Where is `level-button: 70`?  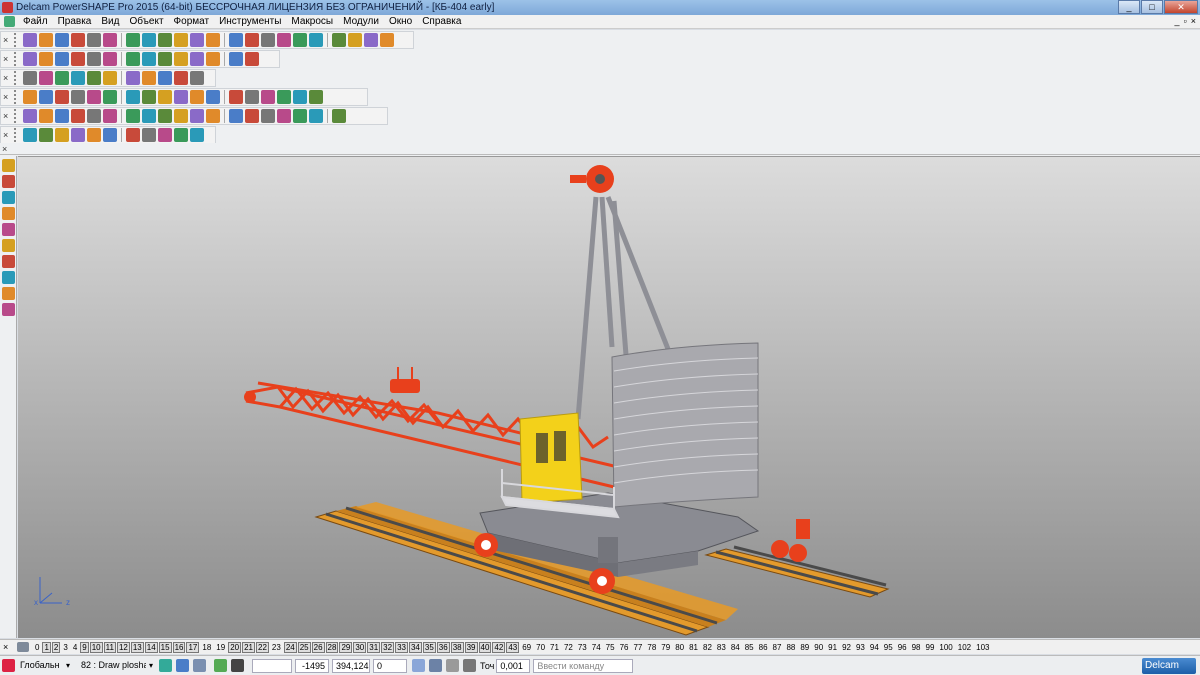 level-button: 70 is located at coordinates (540, 647).